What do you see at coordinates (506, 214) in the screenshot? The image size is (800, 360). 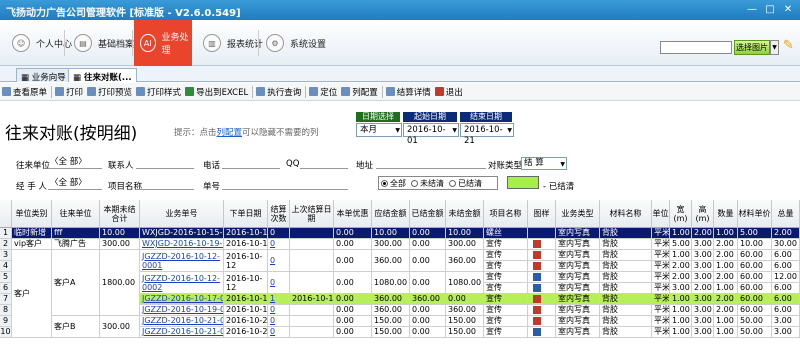 I see `column-header: 项目名称` at bounding box center [506, 214].